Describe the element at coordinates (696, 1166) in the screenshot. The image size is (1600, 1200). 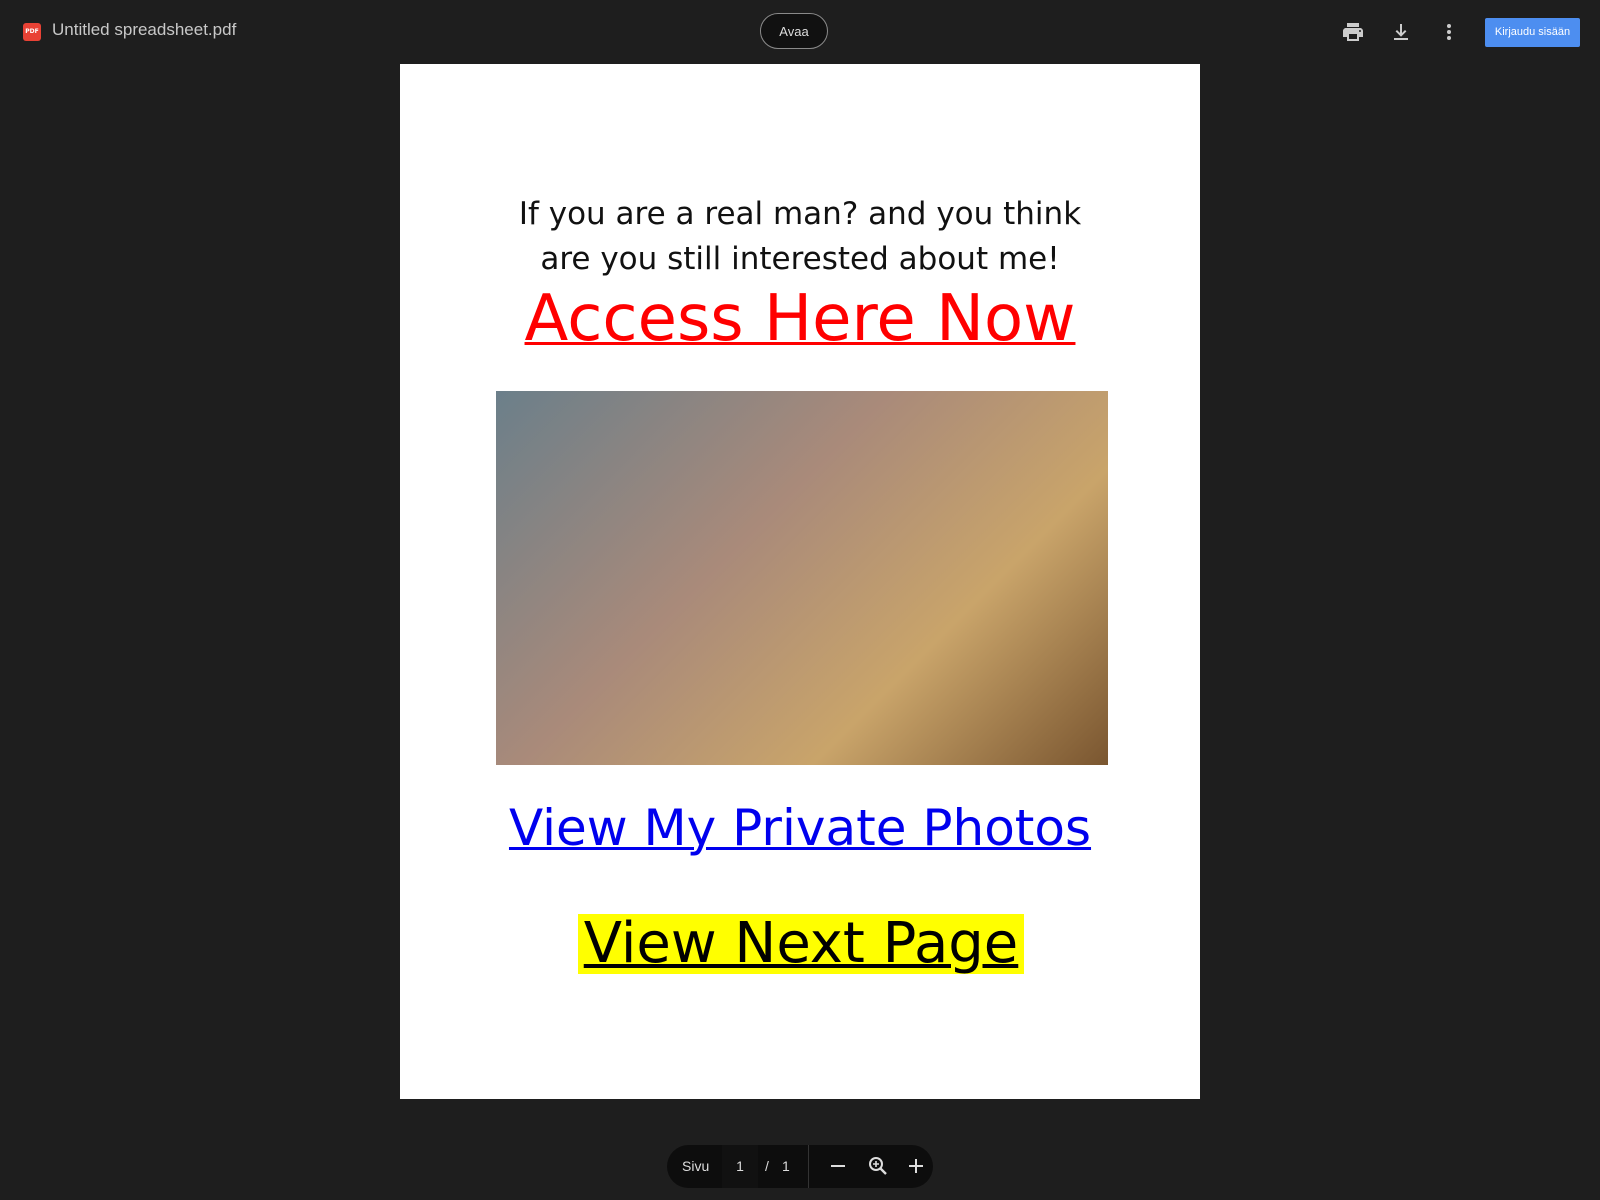
I see `page-label: Sivu` at that location.